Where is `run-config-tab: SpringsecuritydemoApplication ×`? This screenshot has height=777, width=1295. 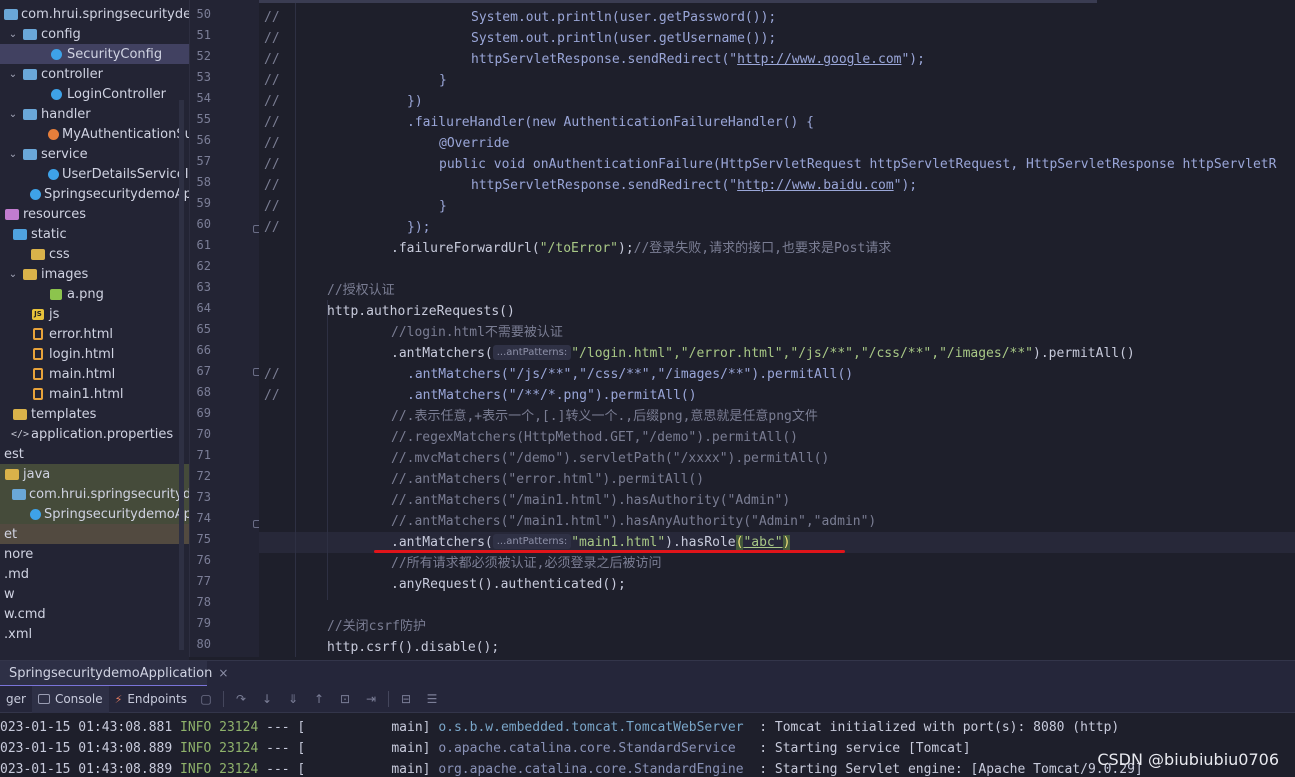 run-config-tab: SpringsecuritydemoApplication × is located at coordinates (114, 674).